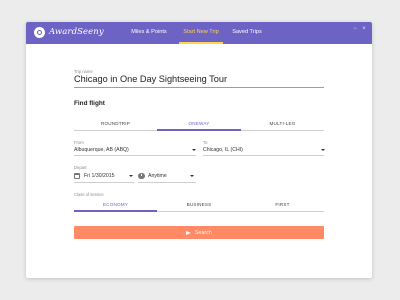 This screenshot has height=300, width=400. Describe the element at coordinates (355, 29) in the screenshot. I see `minimize-icon: −` at that location.